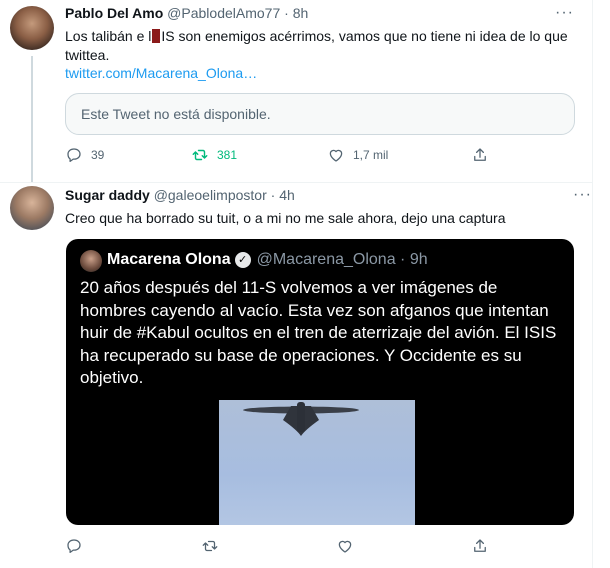  Describe the element at coordinates (84, 155) in the screenshot. I see `reply-button: 39` at that location.